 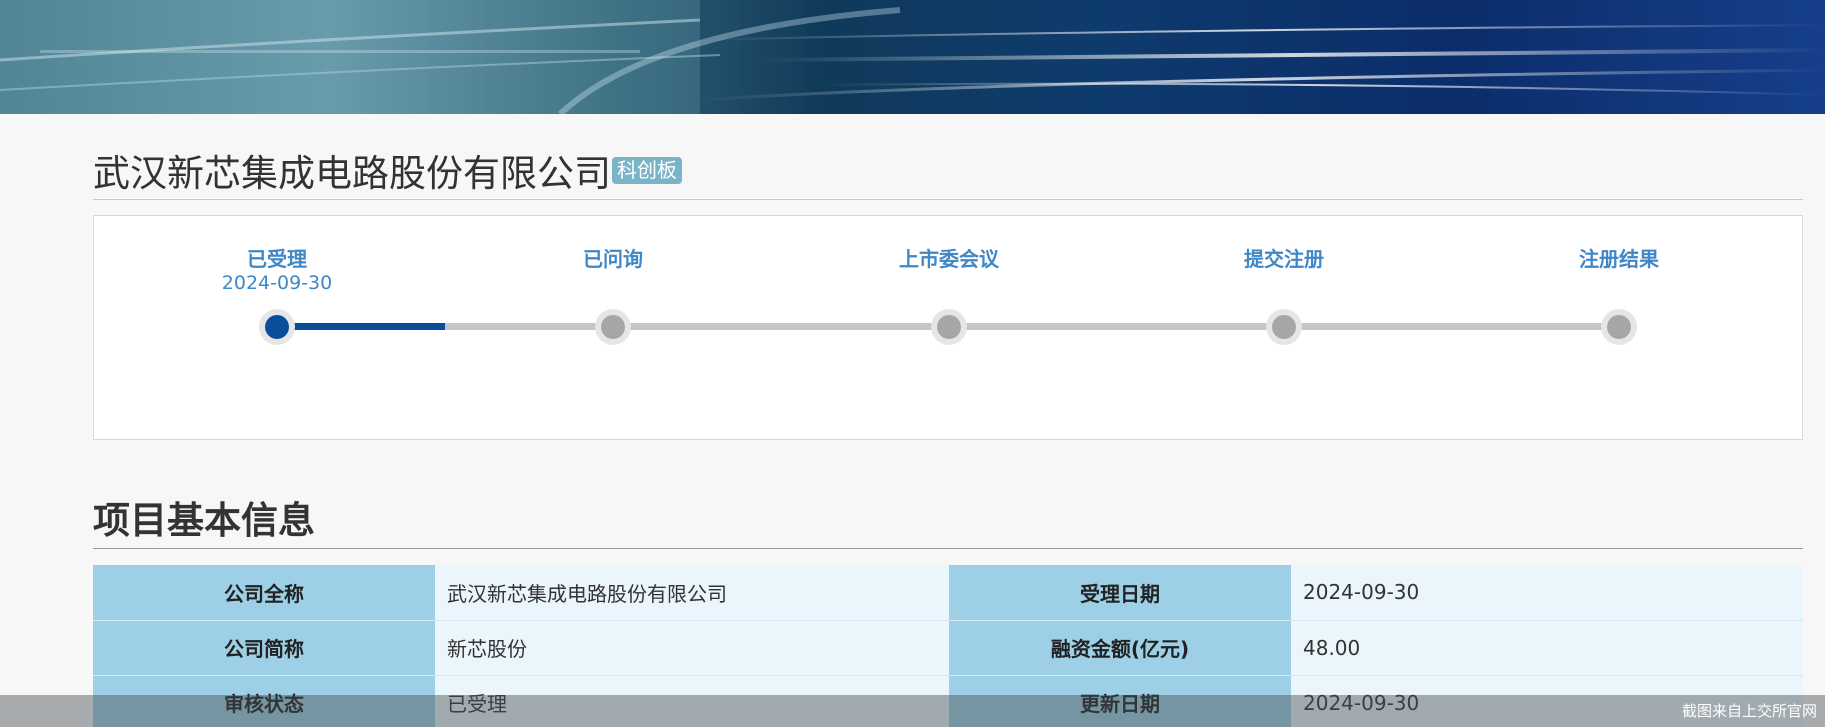 I want to click on value-accept-date: 2024-09-30, so click(x=1547, y=593).